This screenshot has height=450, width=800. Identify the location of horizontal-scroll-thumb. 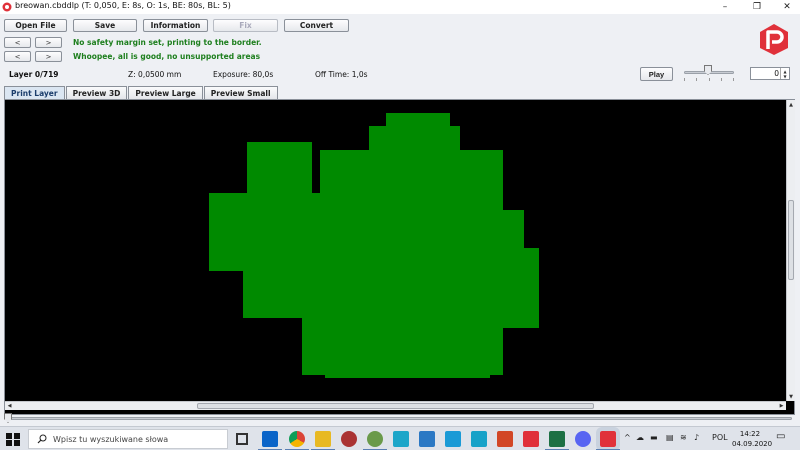
(395, 406).